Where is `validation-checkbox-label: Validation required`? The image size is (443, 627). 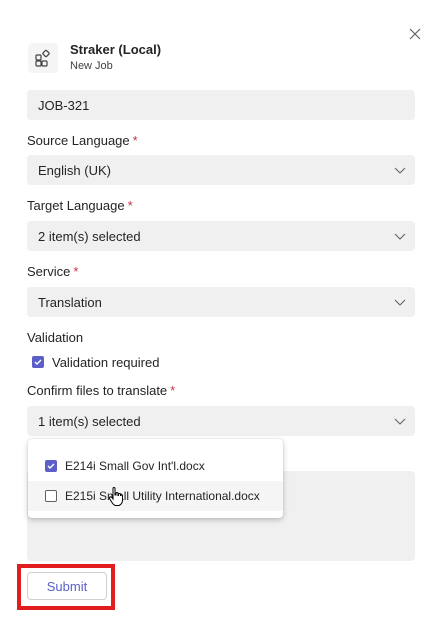 validation-checkbox-label: Validation required is located at coordinates (106, 362).